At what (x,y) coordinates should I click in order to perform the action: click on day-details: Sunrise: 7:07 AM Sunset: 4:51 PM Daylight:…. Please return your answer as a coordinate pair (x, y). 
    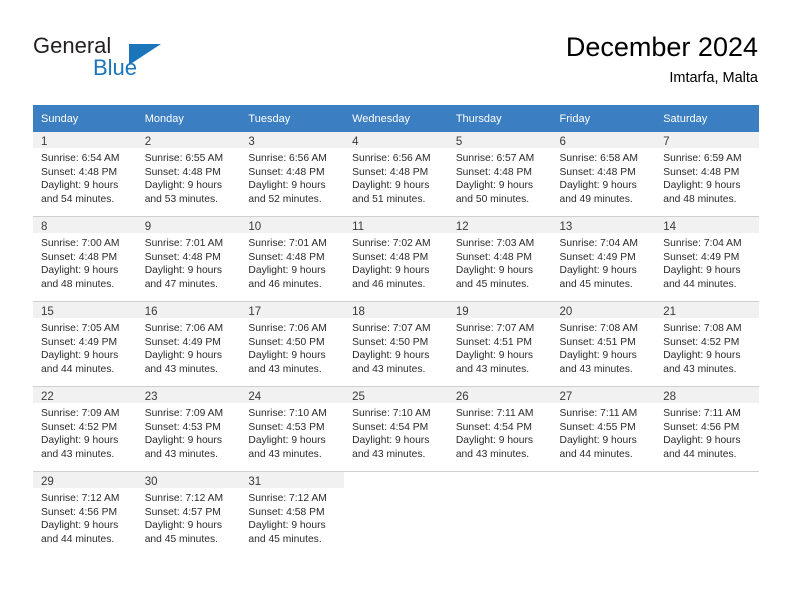
    Looking at the image, I should click on (500, 347).